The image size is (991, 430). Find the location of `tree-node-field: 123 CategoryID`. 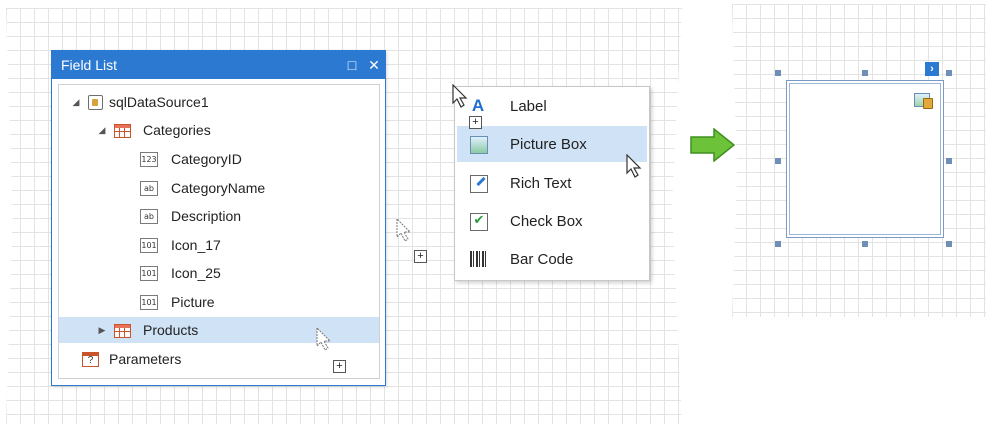

tree-node-field: 123 CategoryID is located at coordinates (219, 159).